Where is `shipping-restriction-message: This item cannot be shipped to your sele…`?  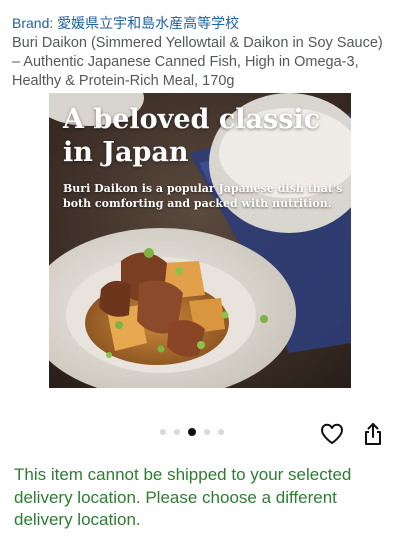
shipping-restriction-message: This item cannot be shipped to your sele… is located at coordinates (183, 497).